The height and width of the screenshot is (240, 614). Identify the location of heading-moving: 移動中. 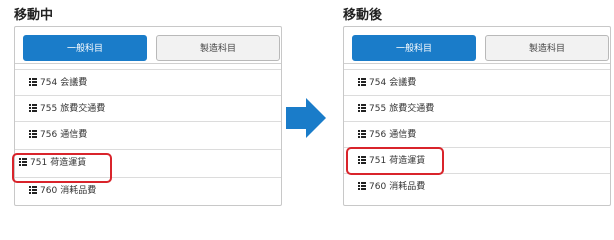
(34, 15).